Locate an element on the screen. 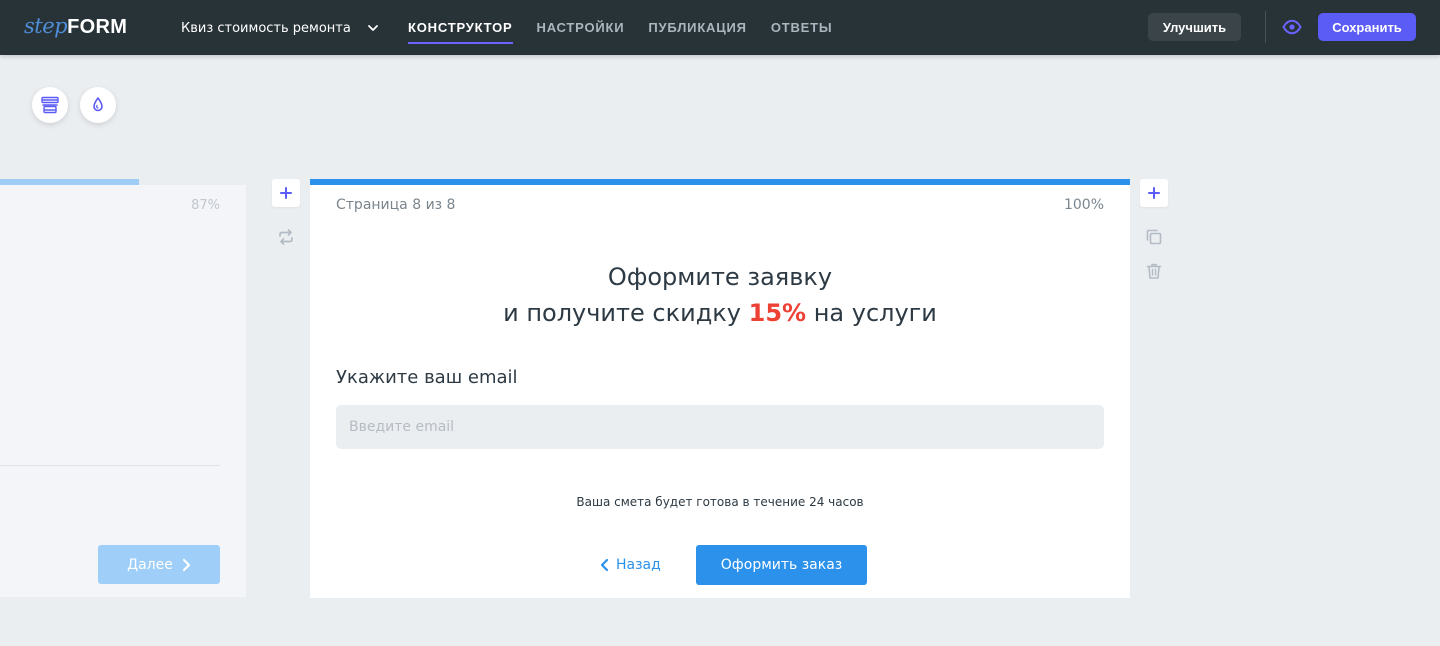  discount-highlight: 15% is located at coordinates (777, 313).